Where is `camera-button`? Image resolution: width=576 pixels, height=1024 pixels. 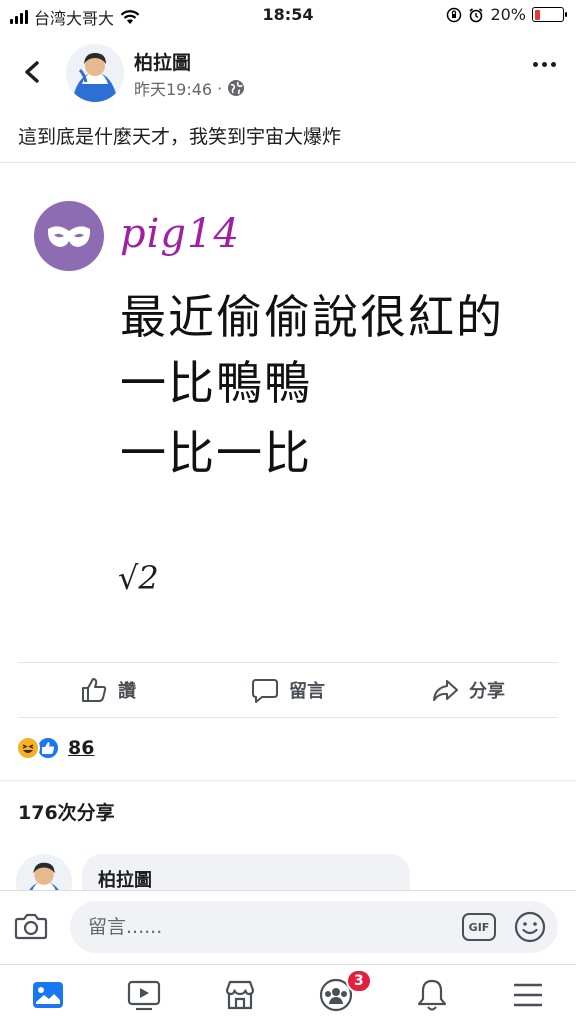 camera-button is located at coordinates (31, 928).